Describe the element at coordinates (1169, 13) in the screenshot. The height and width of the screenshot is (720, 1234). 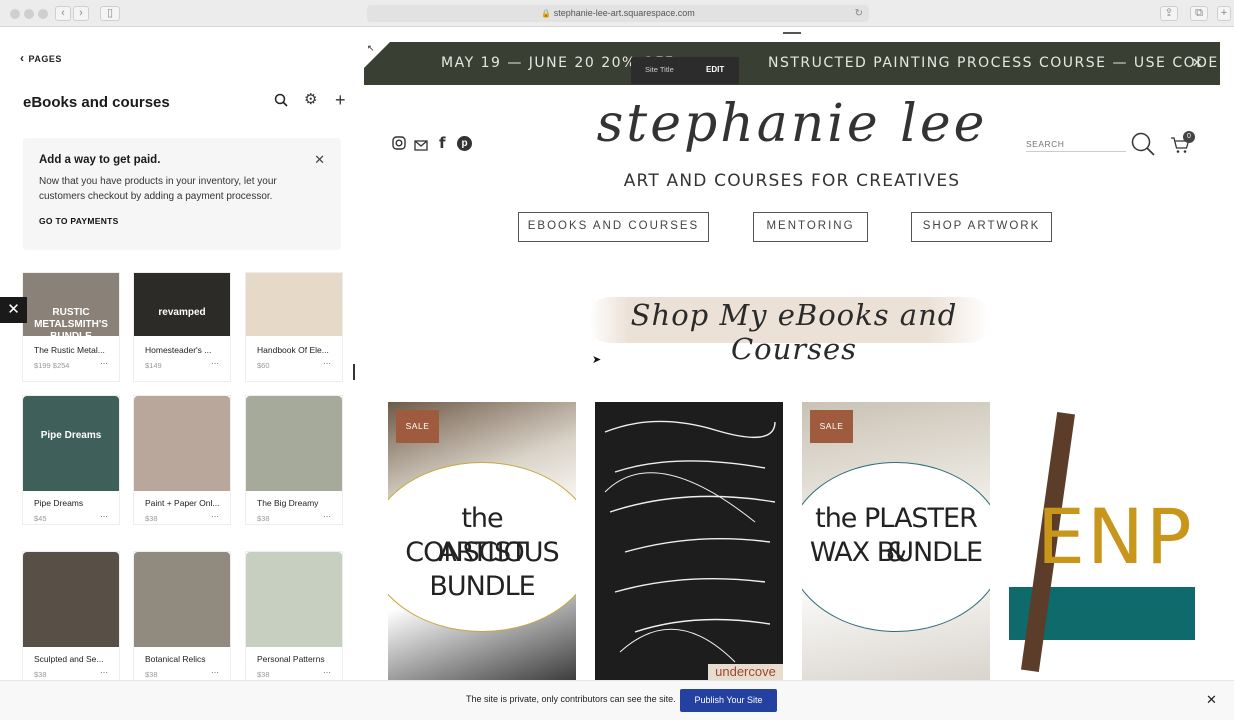
I see `share-icon: ⇪` at that location.